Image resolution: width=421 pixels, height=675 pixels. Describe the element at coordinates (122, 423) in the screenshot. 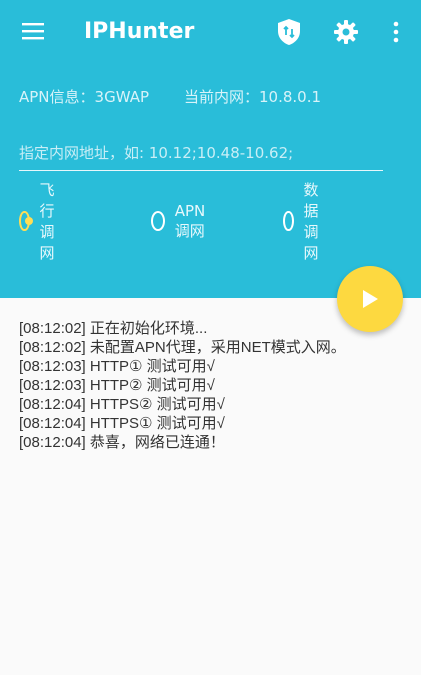

I see `log-line: [08:12:04] HTTPS① 测试可用√` at that location.